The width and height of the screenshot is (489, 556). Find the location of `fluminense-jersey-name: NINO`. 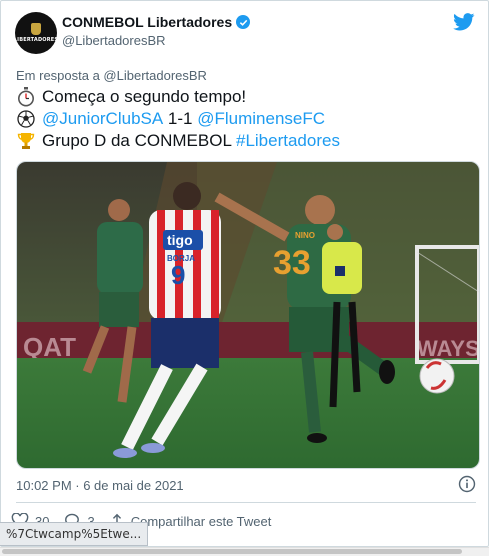

fluminense-jersey-name: NINO is located at coordinates (305, 235).